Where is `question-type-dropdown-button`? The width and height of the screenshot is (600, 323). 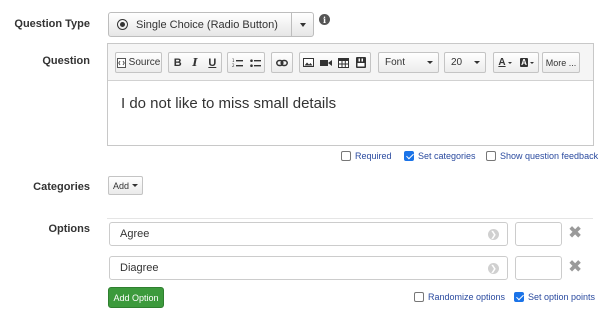 question-type-dropdown-button is located at coordinates (302, 24).